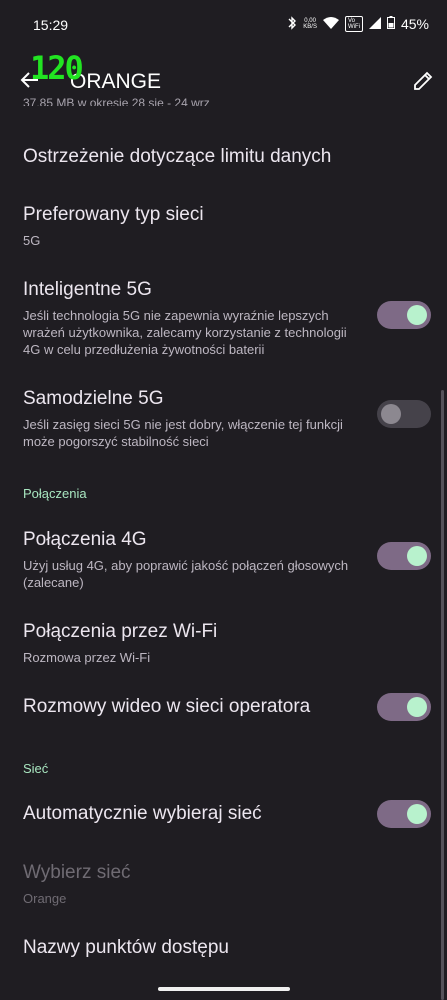  Describe the element at coordinates (414, 24) in the screenshot. I see `battery-percent: 45%` at that location.